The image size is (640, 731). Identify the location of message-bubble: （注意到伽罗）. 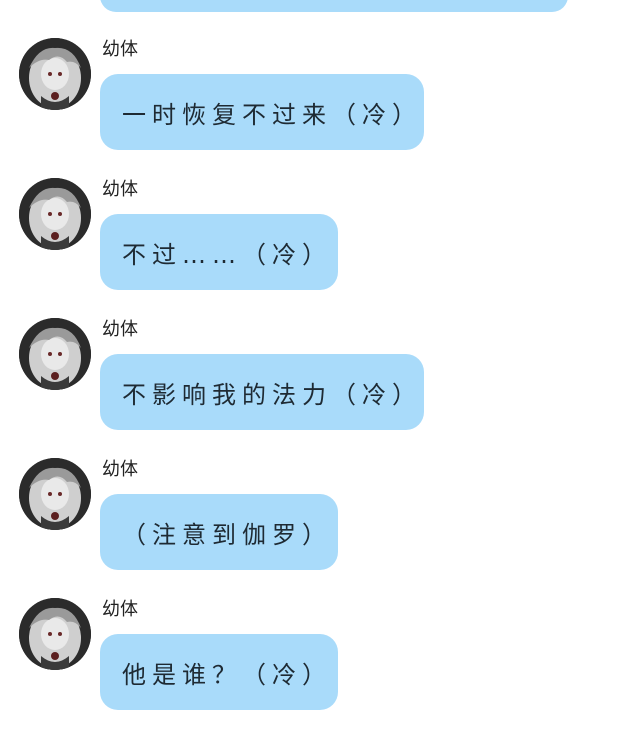
(219, 532).